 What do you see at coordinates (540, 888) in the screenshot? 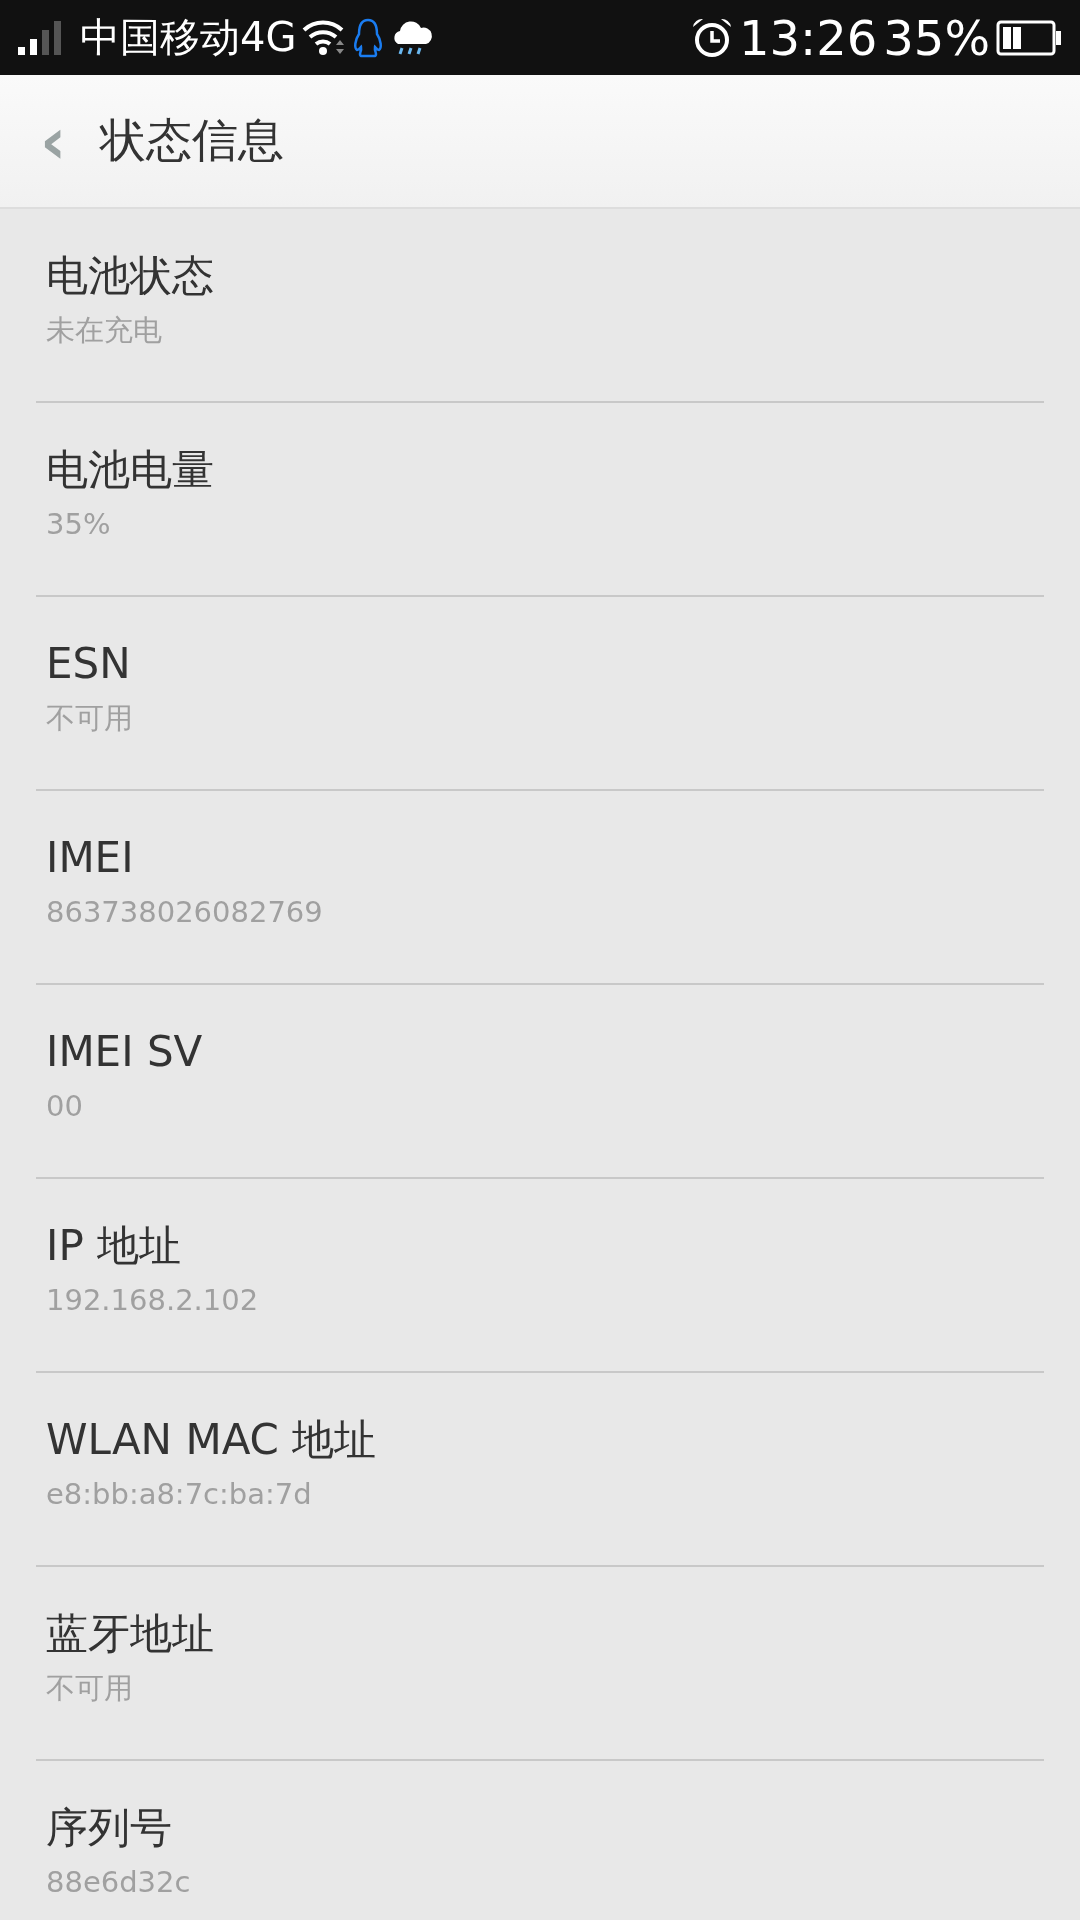
I see `info-row: IMEI 863738026082769` at bounding box center [540, 888].